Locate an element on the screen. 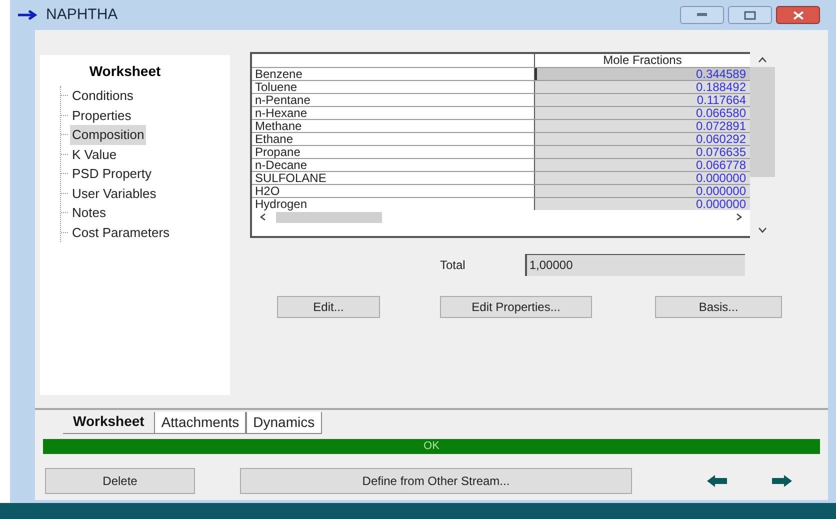 The image size is (836, 519). close-icon is located at coordinates (798, 15).